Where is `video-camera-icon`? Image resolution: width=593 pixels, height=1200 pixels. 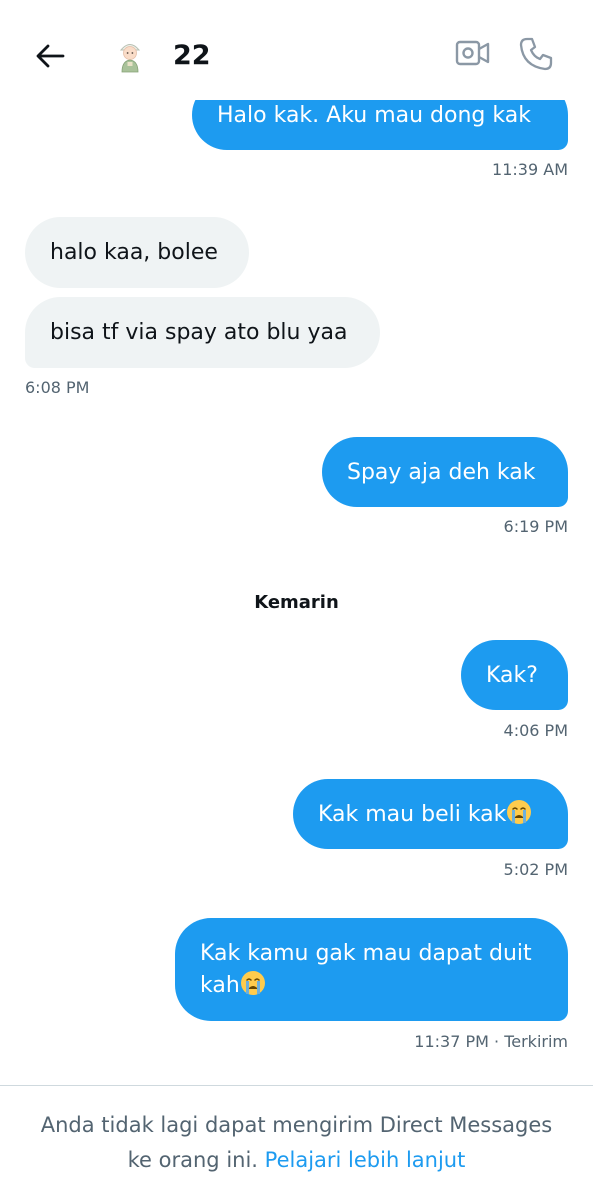
video-camera-icon is located at coordinates (472, 53).